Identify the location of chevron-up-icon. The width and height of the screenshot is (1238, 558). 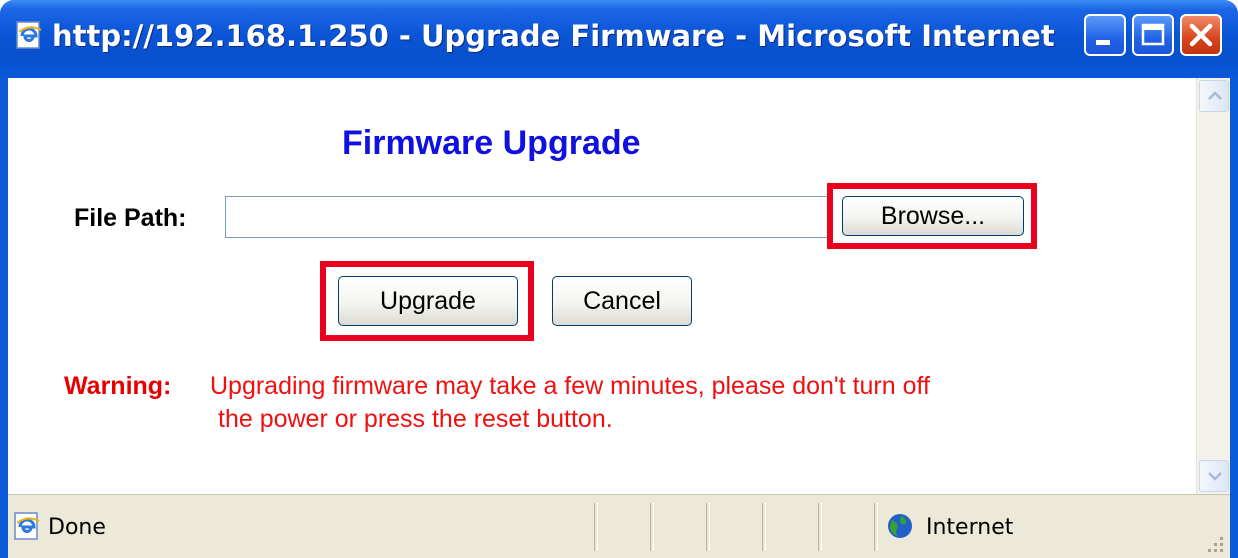
(1215, 95).